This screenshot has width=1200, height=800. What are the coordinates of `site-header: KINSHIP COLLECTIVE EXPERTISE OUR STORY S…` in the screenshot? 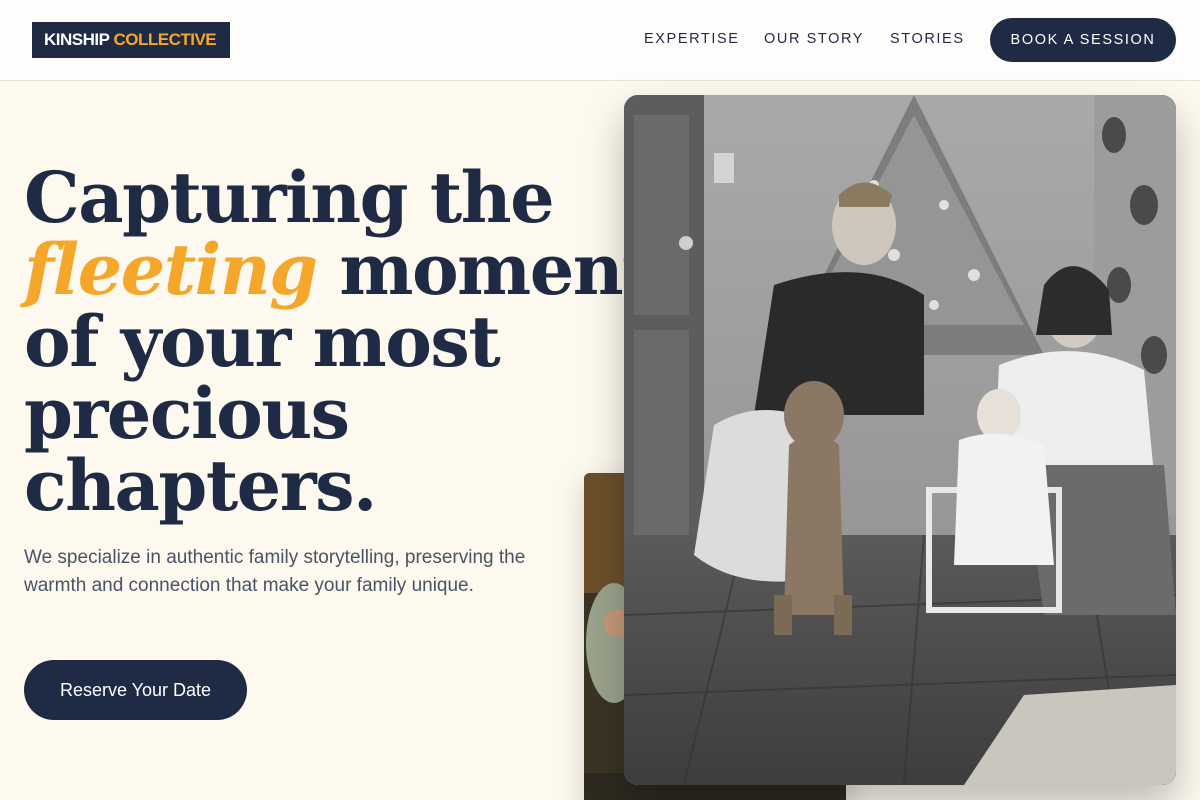 It's located at (600, 40).